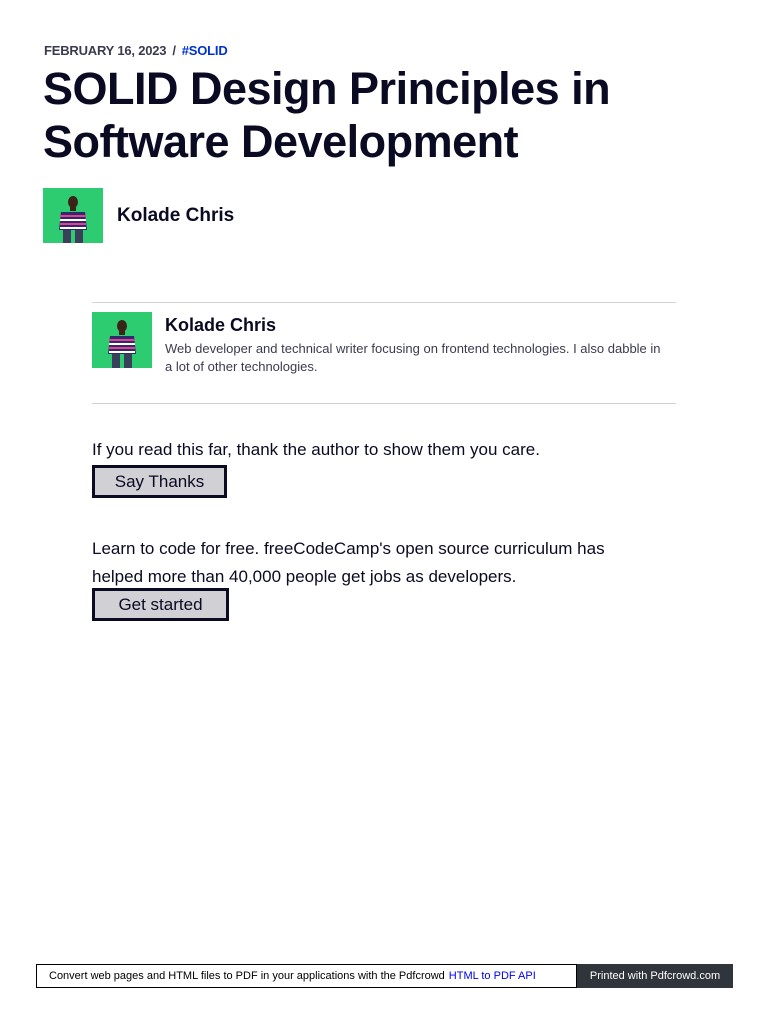  What do you see at coordinates (105, 50) in the screenshot?
I see `publish-date: FEBRUARY 16, 2023` at bounding box center [105, 50].